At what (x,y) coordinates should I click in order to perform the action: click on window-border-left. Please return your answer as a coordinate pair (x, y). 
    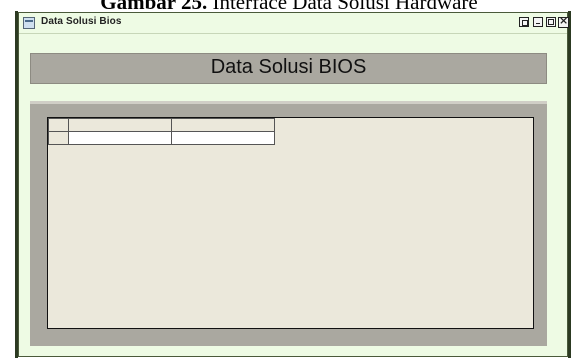
    Looking at the image, I should click on (16, 184).